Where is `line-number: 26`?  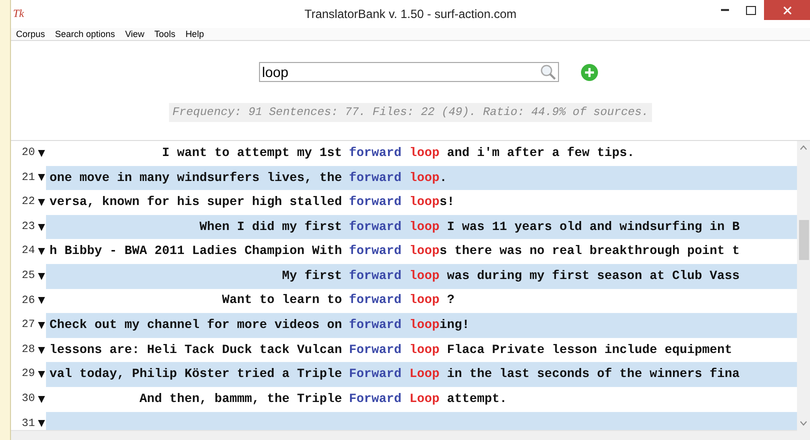
line-number: 26 is located at coordinates (28, 301).